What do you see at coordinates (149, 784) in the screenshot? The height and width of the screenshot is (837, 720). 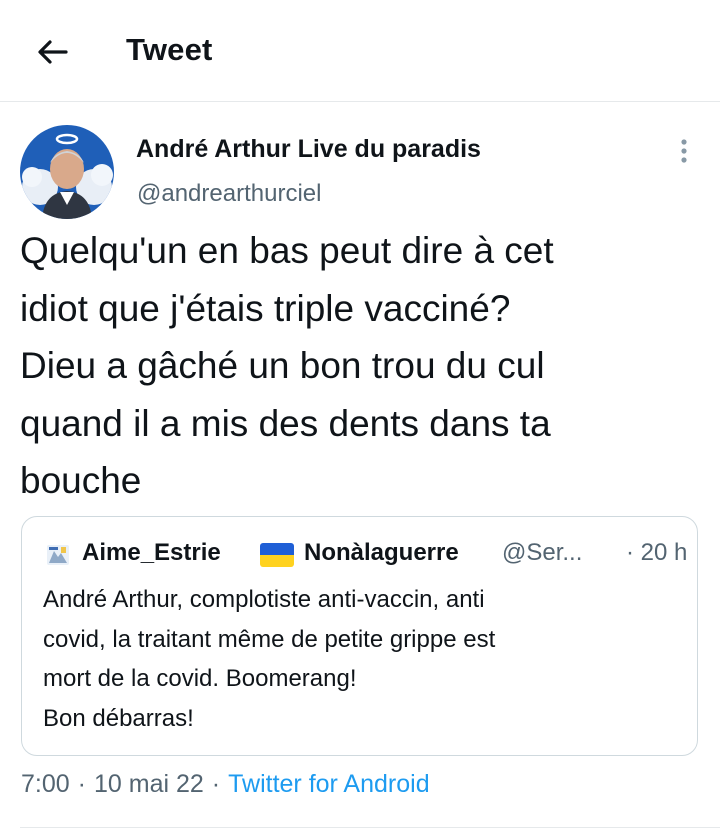 I see `tweet-date: 10 mai 22` at bounding box center [149, 784].